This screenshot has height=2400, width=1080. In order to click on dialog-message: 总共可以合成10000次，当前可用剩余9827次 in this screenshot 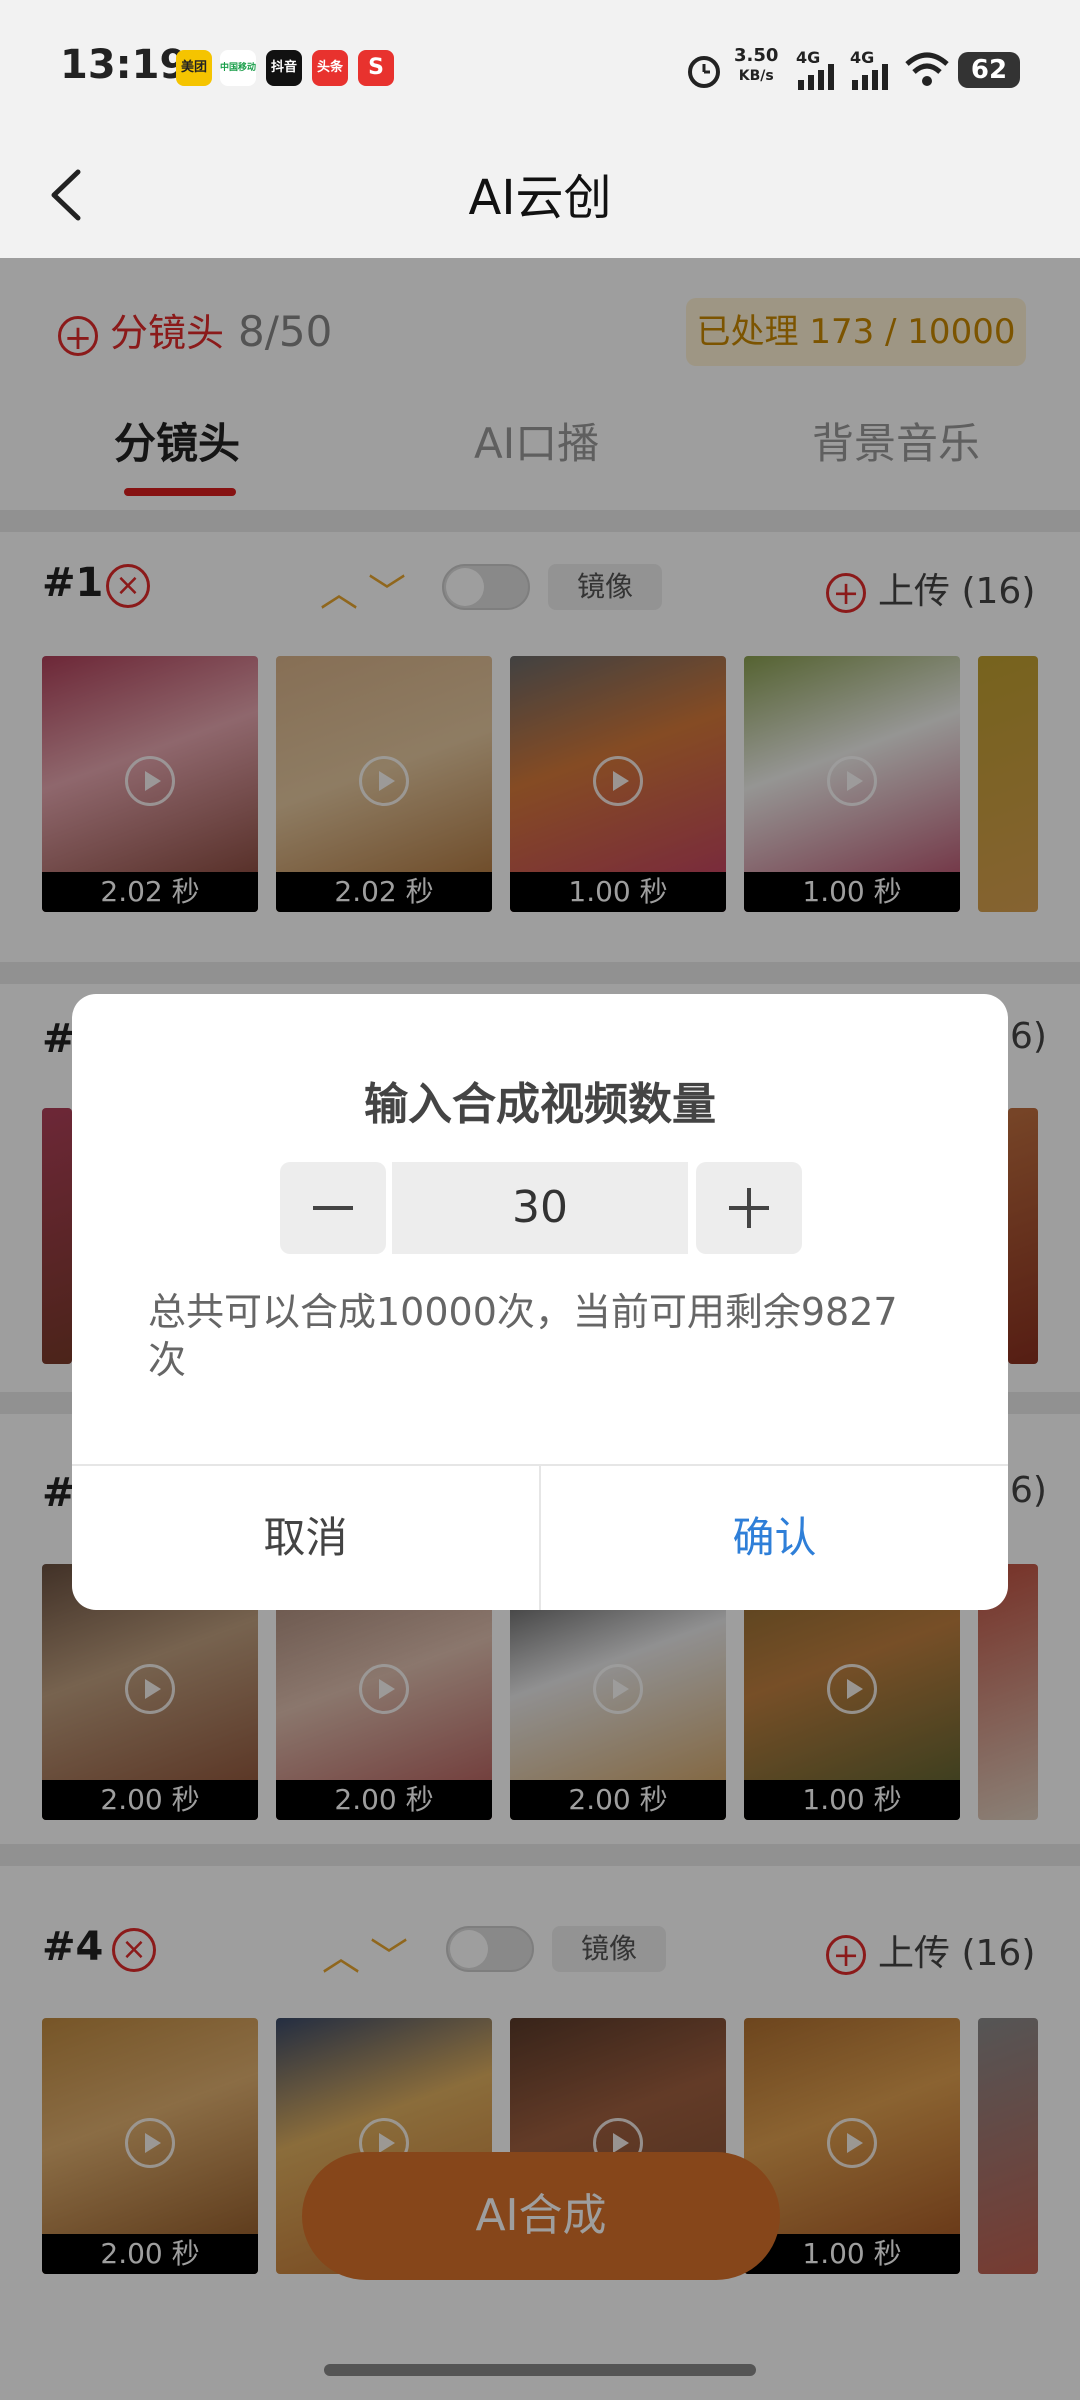, I will do `click(523, 1336)`.